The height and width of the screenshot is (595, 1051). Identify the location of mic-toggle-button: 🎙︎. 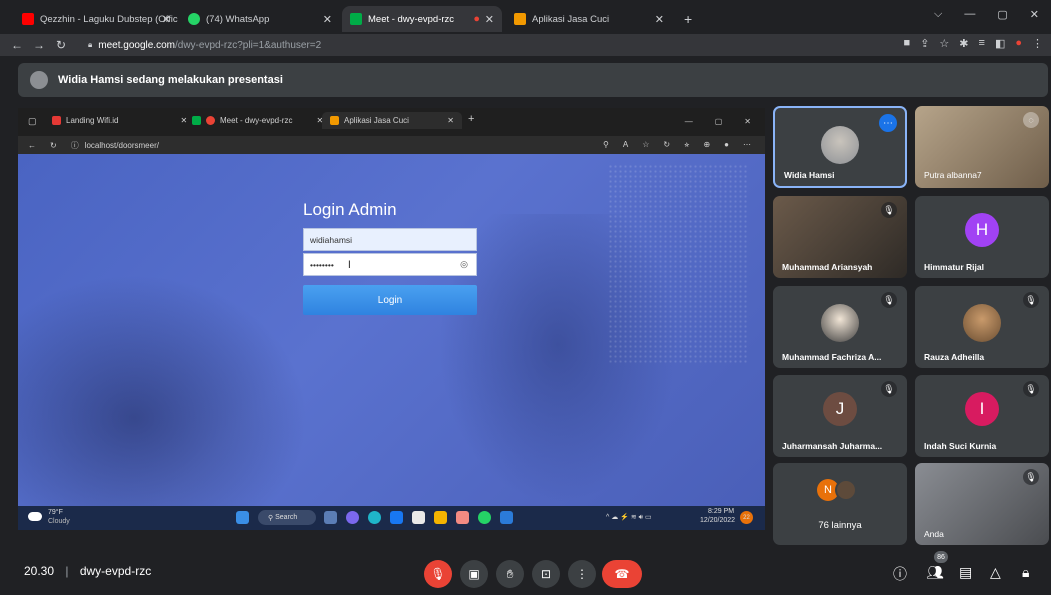
(438, 574).